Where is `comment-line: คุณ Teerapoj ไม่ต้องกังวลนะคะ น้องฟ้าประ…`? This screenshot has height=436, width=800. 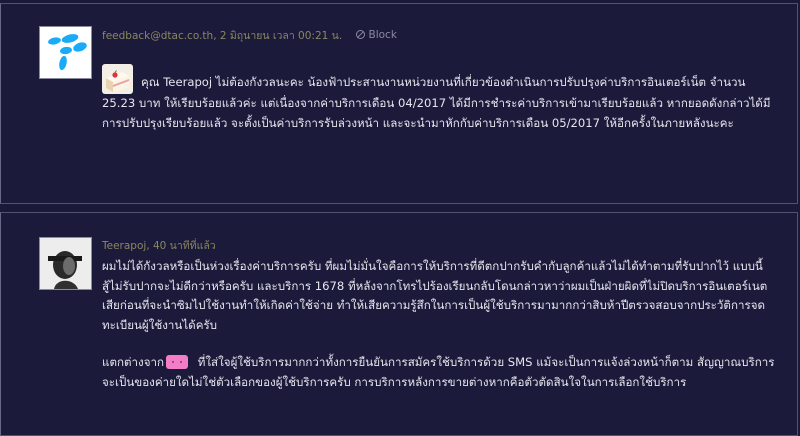
comment-line: คุณ Teerapoj ไม่ต้องกังวลนะคะ น้องฟ้าประ… is located at coordinates (432, 79).